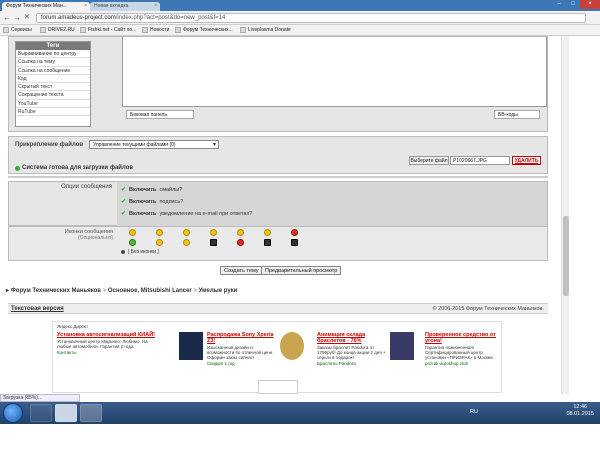 This screenshot has height=450, width=600. What do you see at coordinates (573, 4) in the screenshot?
I see `maximize-icon: □` at bounding box center [573, 4].